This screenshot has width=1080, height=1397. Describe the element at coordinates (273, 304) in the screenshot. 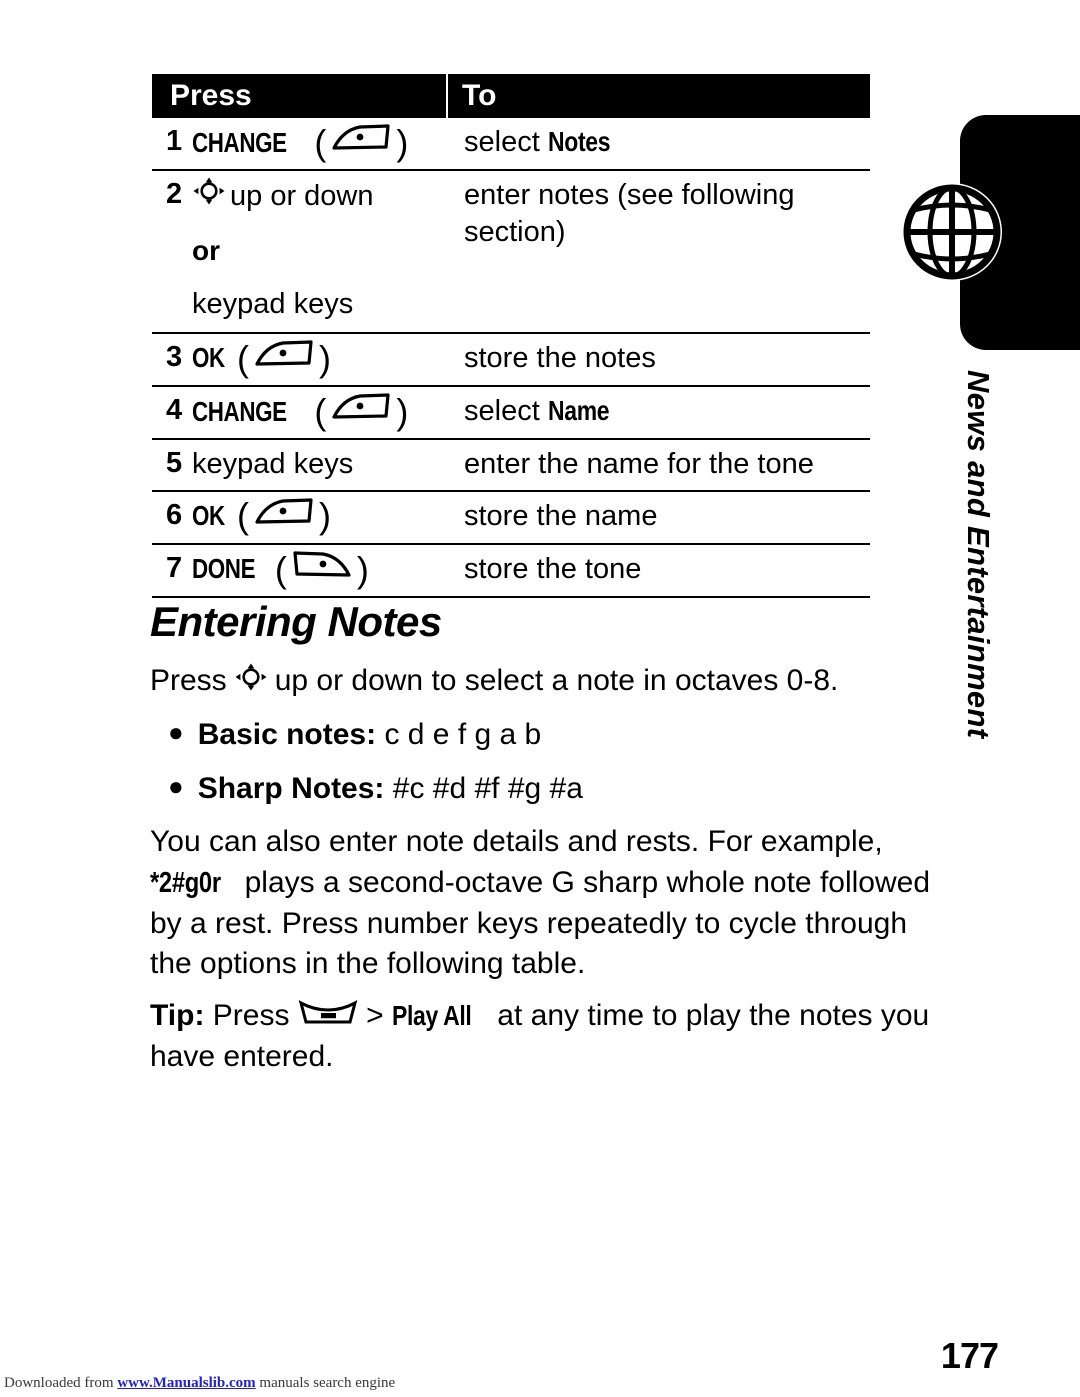

I see `press-alt-label: keypad keys` at that location.